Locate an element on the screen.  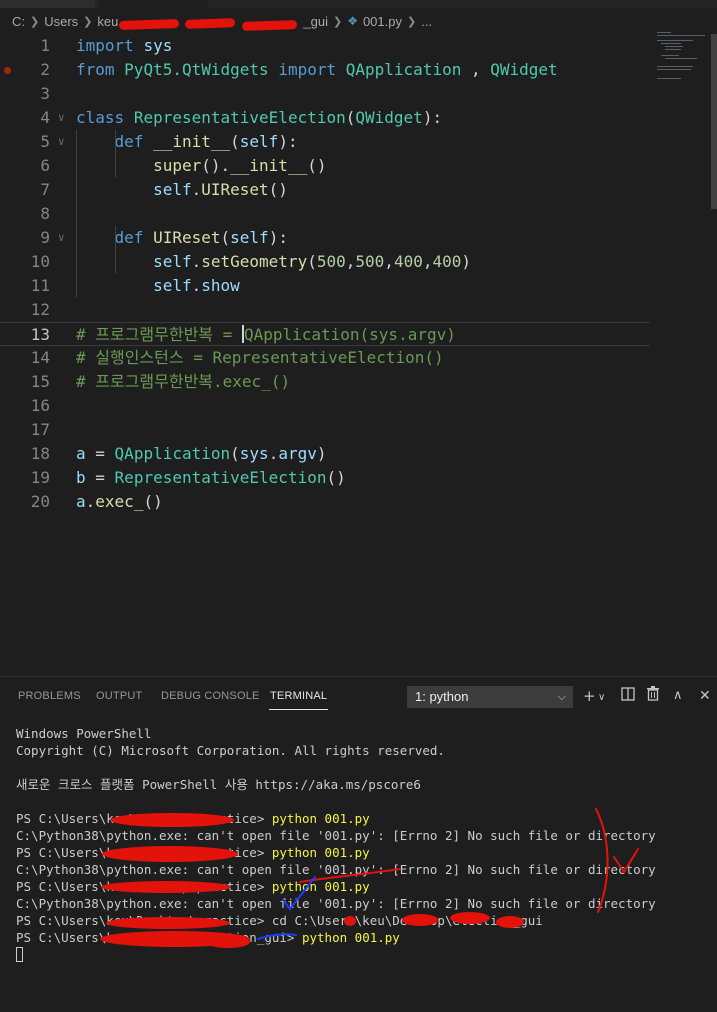
code-line: 13 # 프로그램무한반복 = QApplication(sys.argv) is located at coordinates (325, 334).